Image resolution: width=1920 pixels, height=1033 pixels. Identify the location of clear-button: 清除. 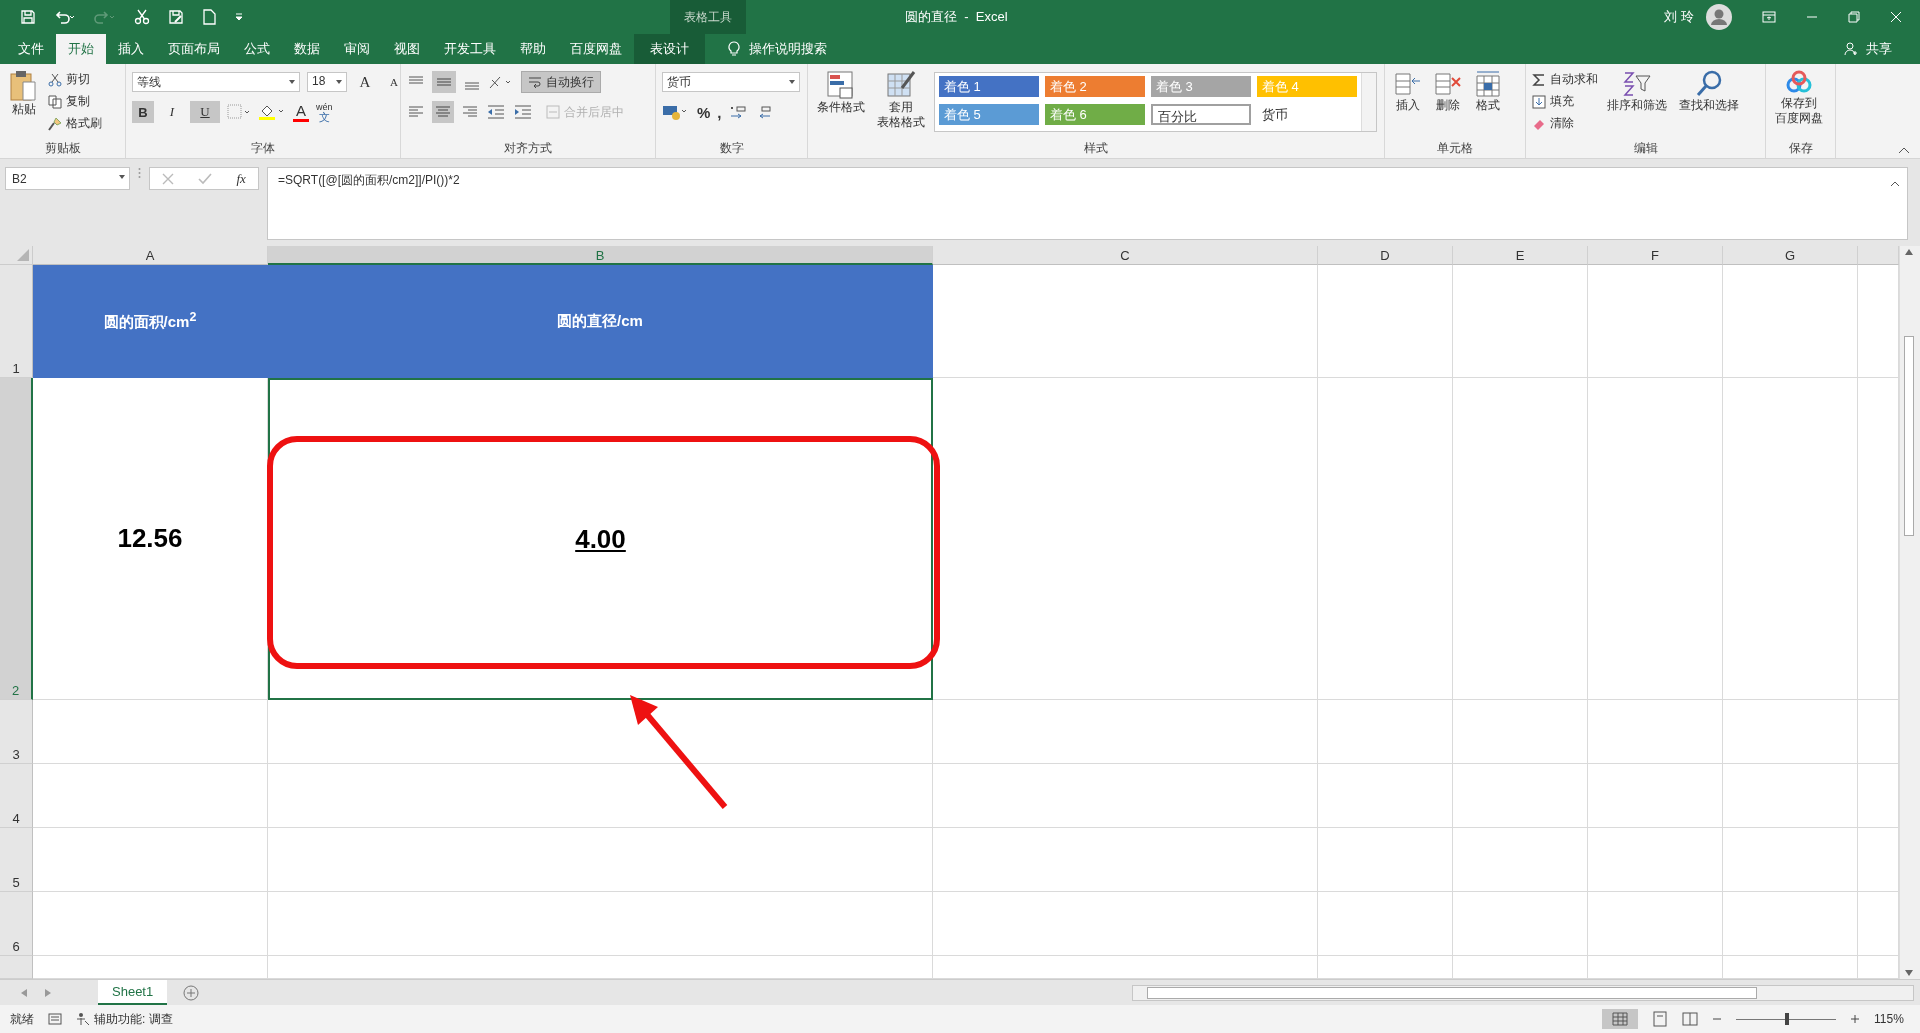
(1565, 123).